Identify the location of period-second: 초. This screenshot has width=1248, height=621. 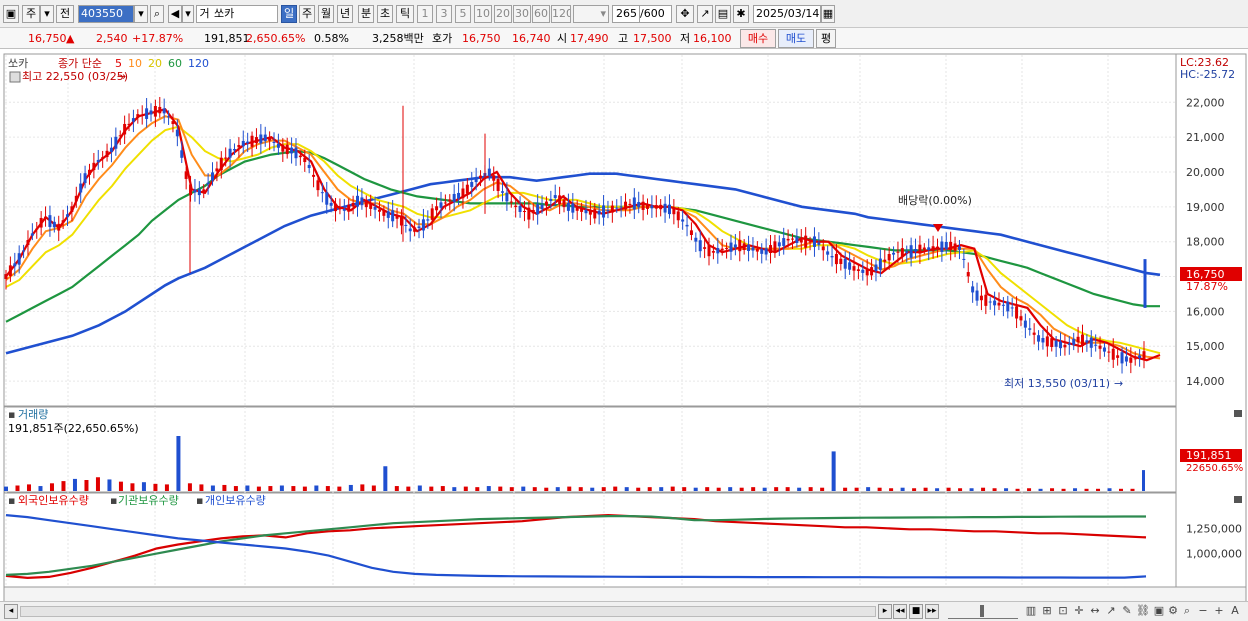
(385, 14).